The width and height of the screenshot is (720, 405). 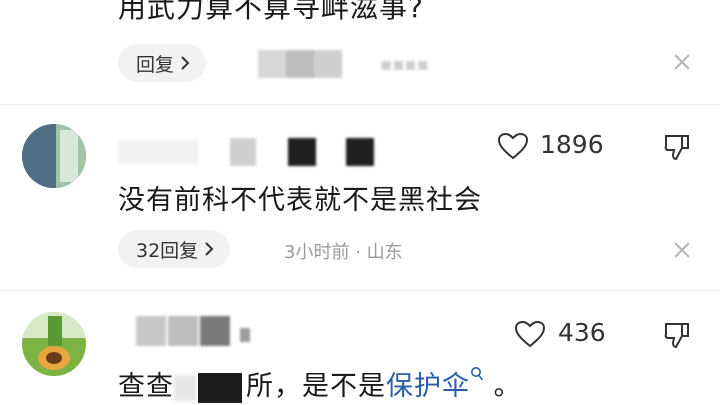 What do you see at coordinates (167, 250) in the screenshot?
I see `reply-label: 32回复` at bounding box center [167, 250].